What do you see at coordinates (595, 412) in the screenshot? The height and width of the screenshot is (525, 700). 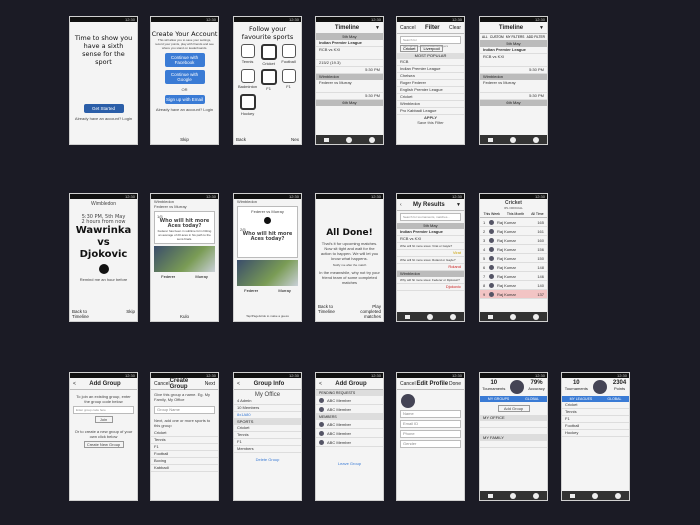 I see `league-row: Tennis` at bounding box center [595, 412].